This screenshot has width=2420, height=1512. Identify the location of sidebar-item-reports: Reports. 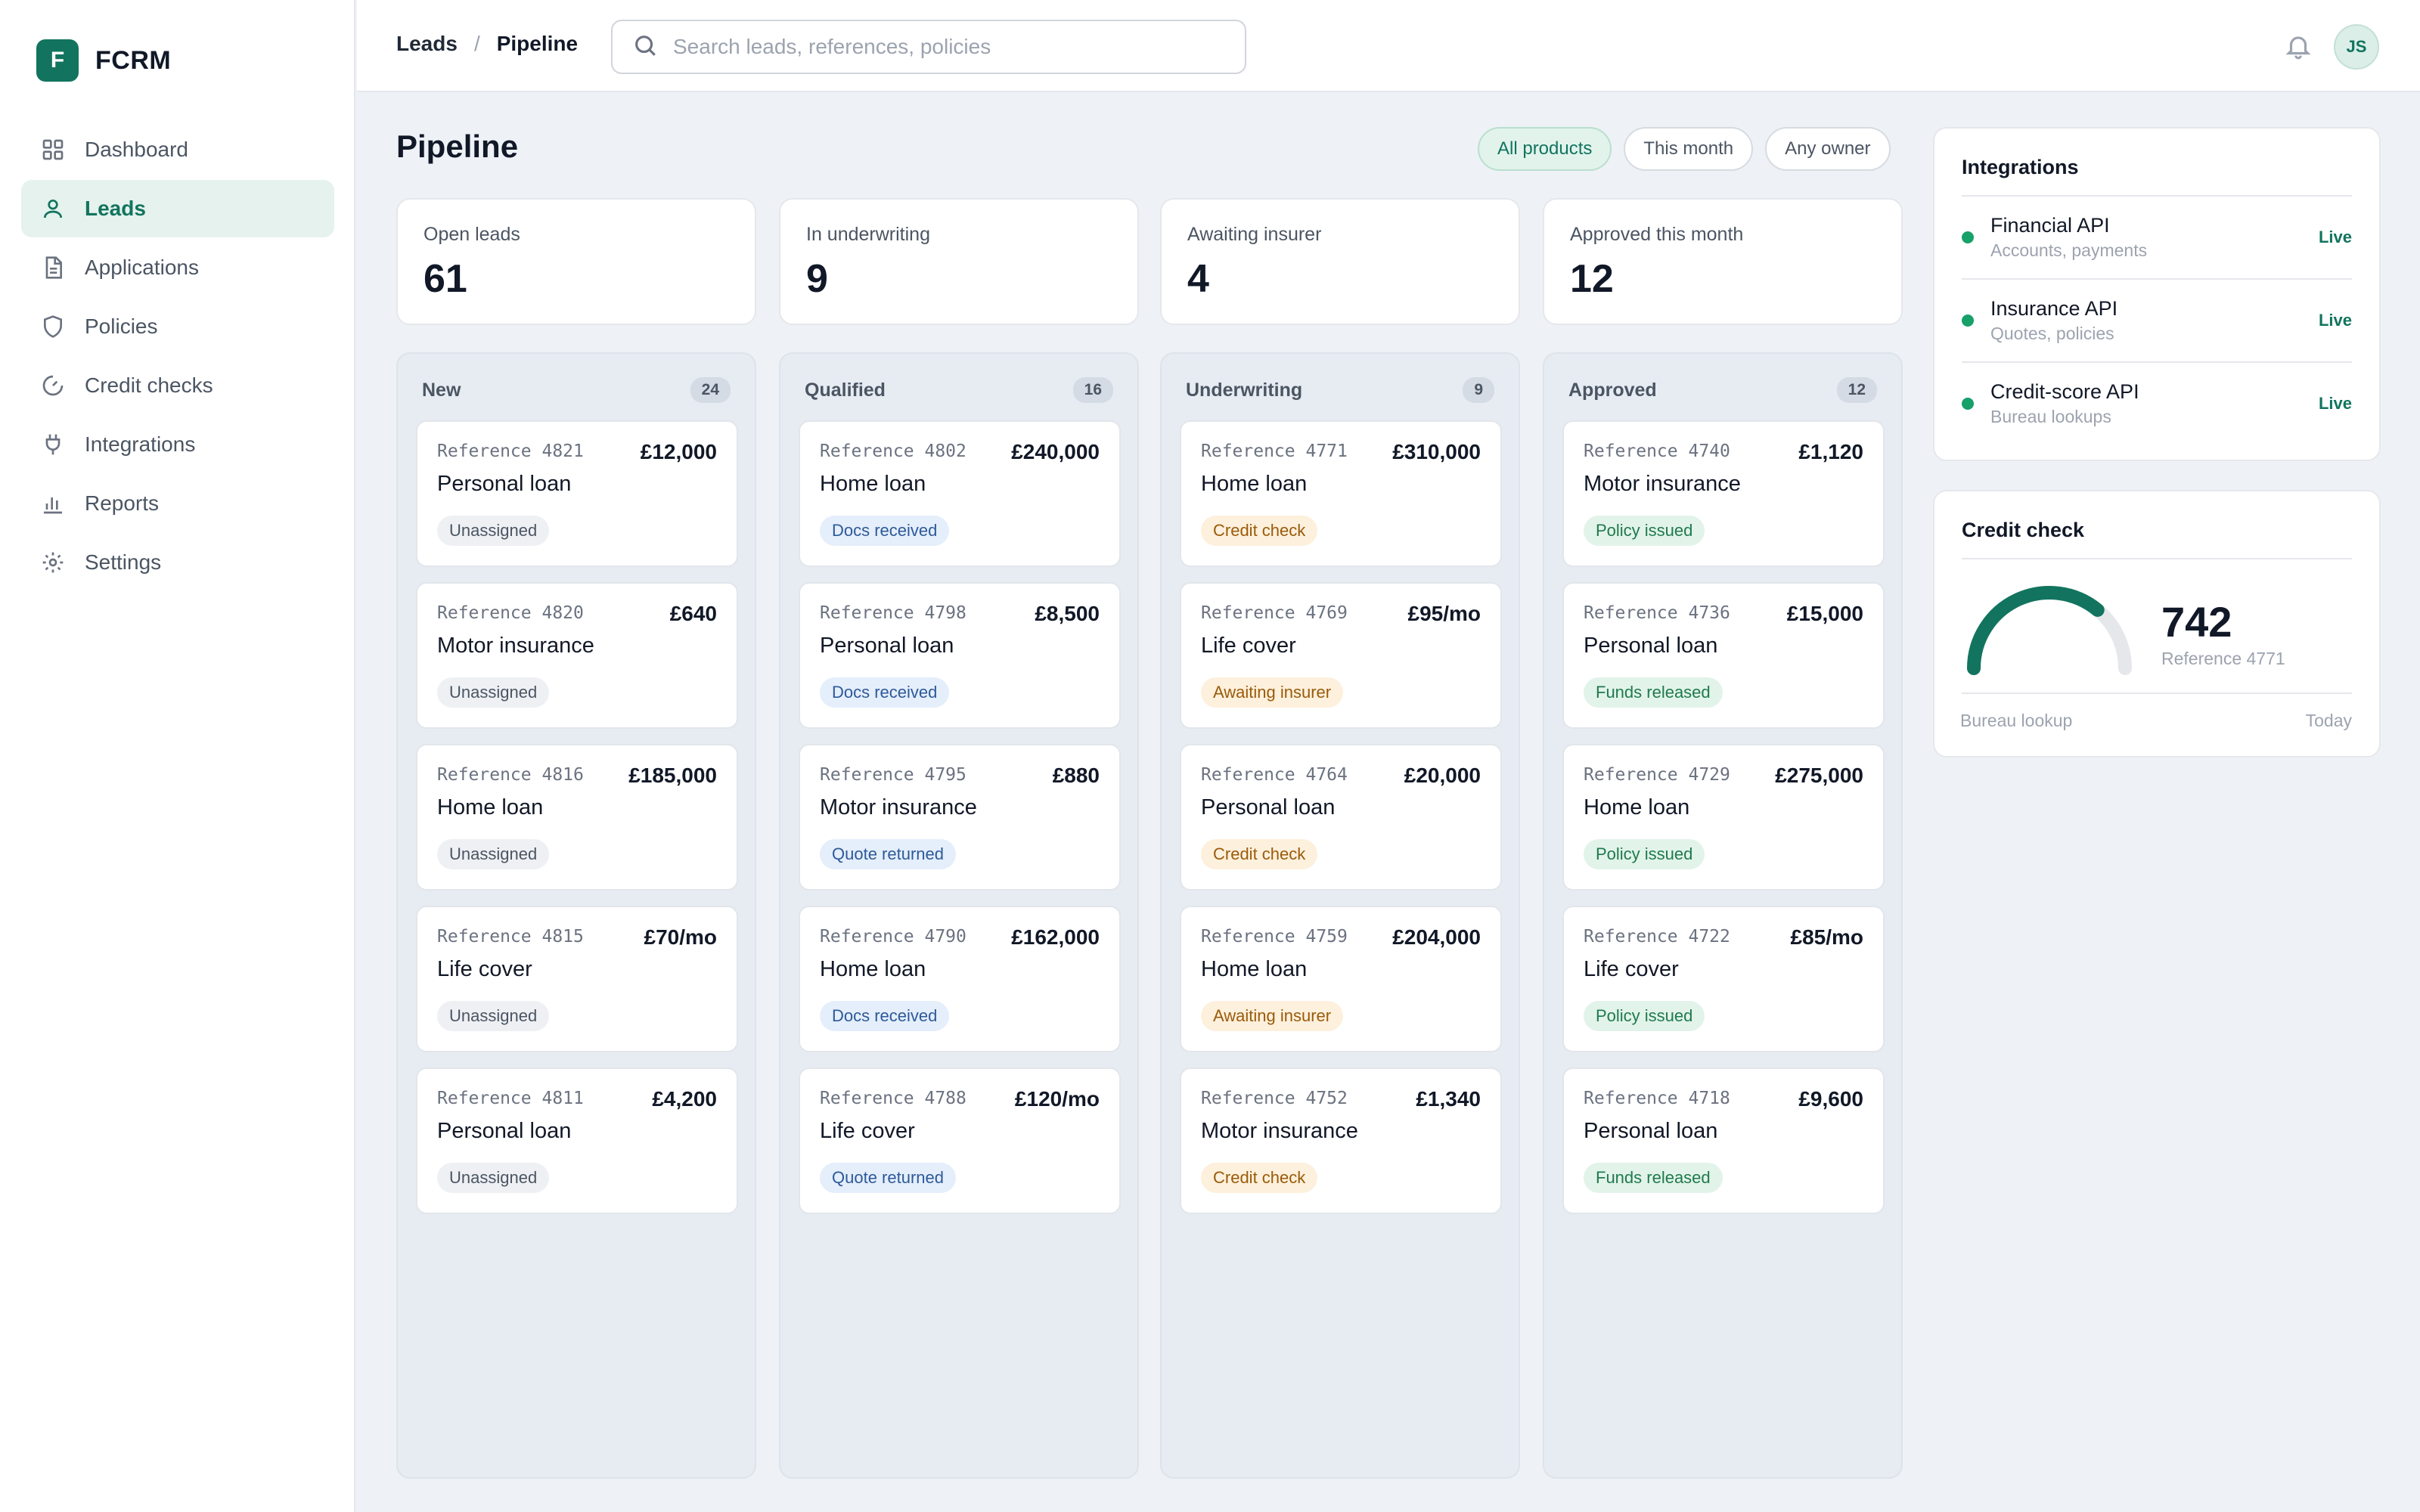
(177, 504).